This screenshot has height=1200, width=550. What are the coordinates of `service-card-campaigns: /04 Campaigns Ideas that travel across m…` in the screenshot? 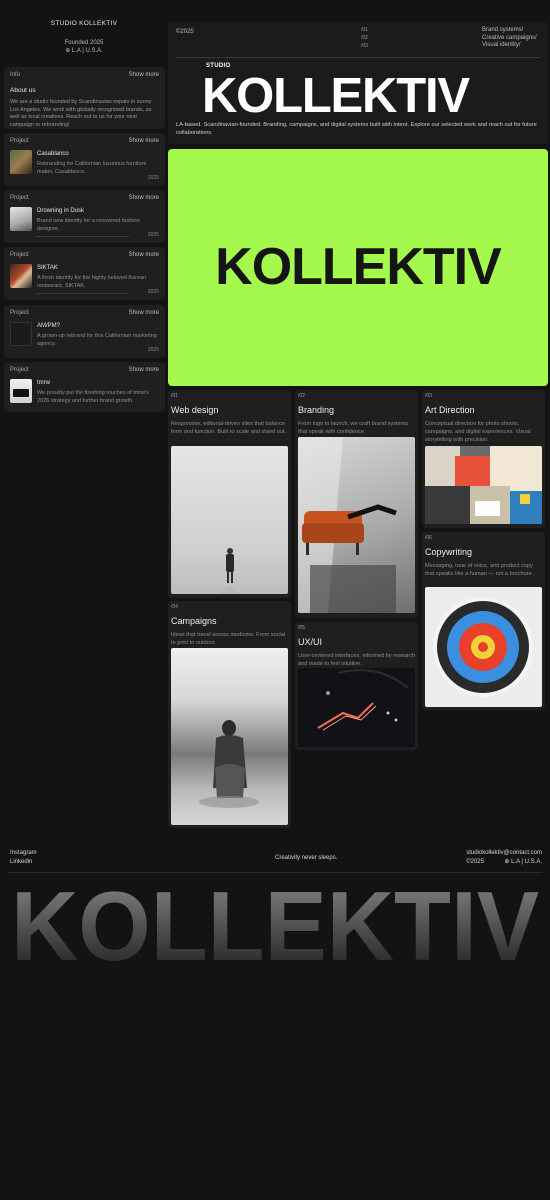 It's located at (229, 714).